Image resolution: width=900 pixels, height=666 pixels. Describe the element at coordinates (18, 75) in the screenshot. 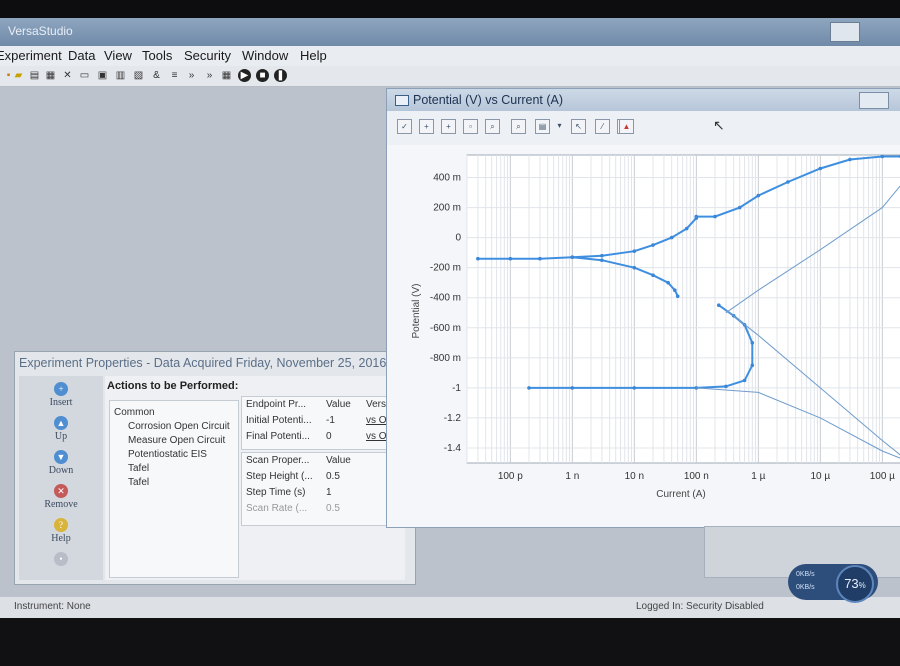

I see `open-icon: ▰` at that location.